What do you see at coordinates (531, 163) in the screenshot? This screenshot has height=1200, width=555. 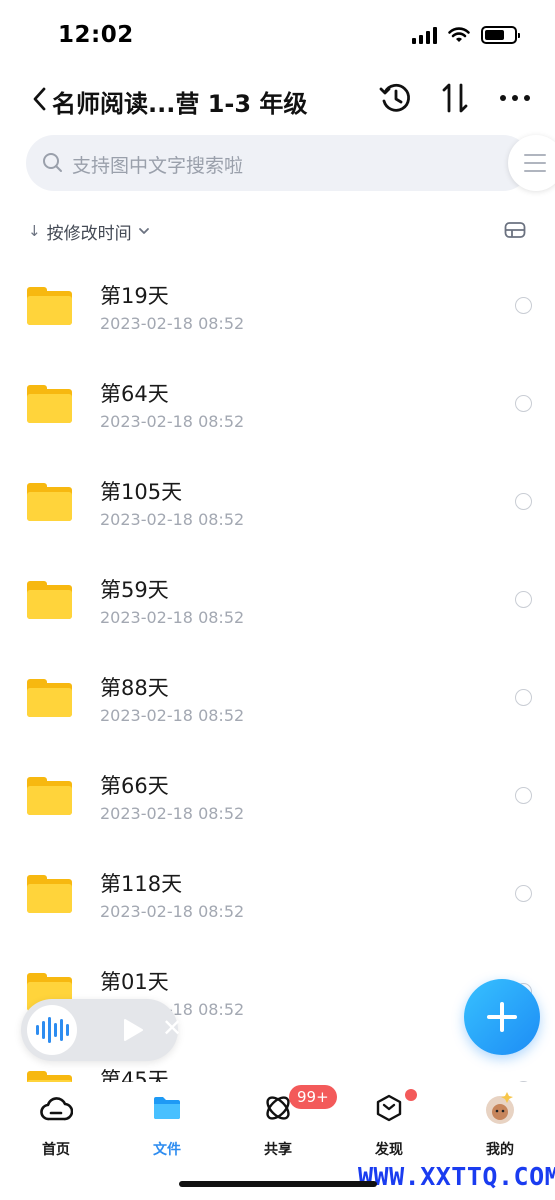 I see `menu-button` at bounding box center [531, 163].